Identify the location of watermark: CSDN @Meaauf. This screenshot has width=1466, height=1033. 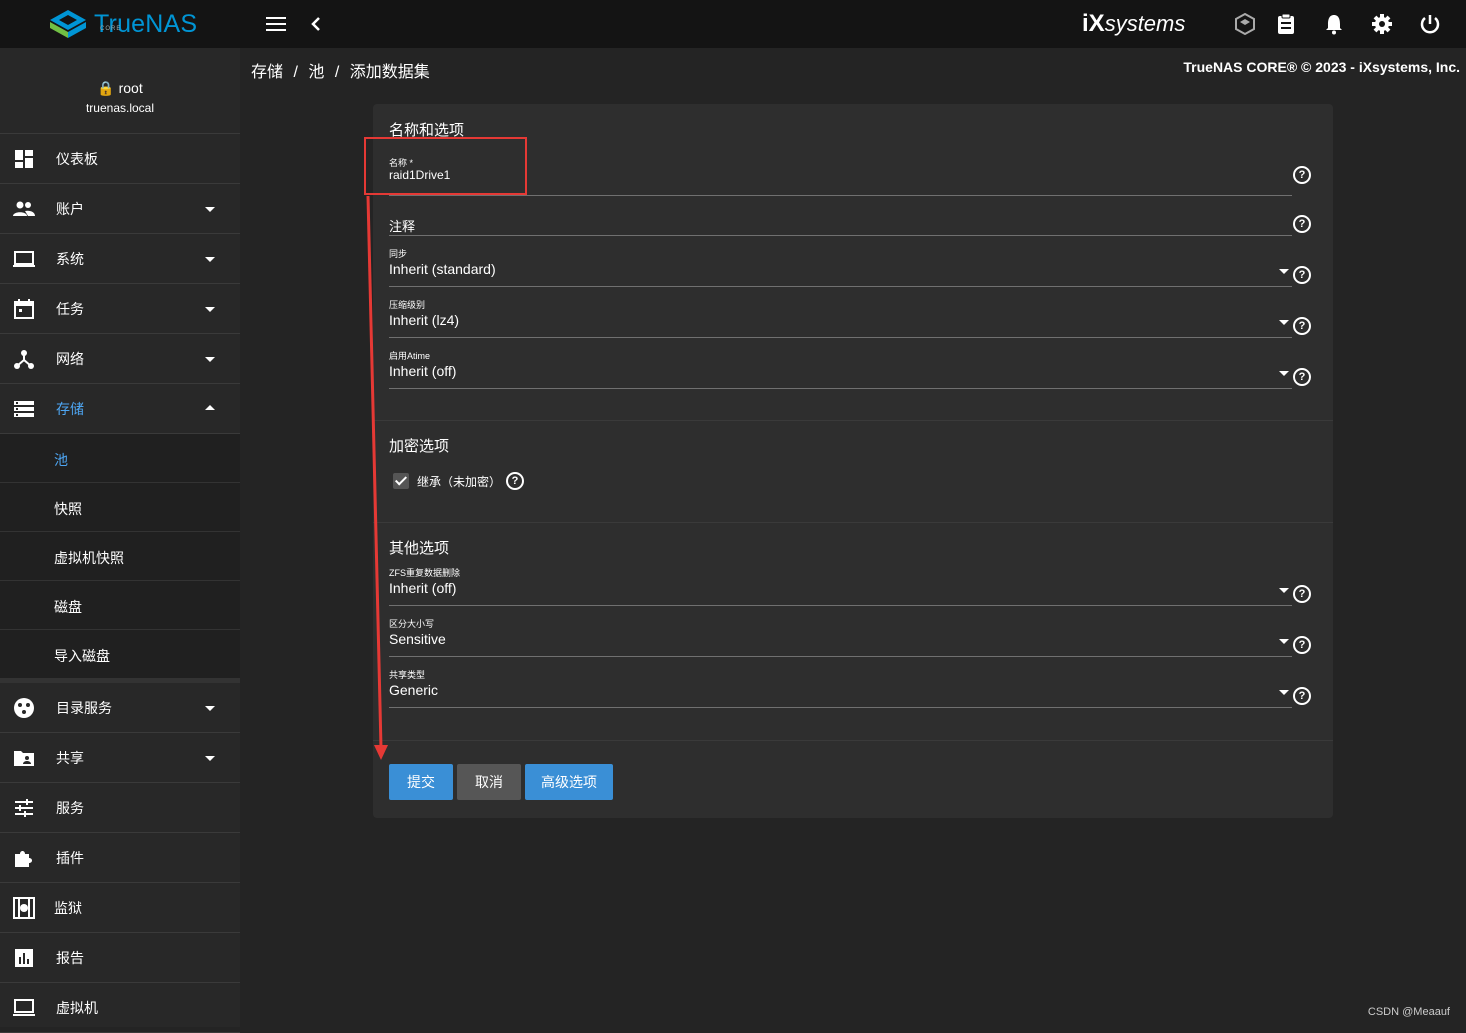
(1409, 1012).